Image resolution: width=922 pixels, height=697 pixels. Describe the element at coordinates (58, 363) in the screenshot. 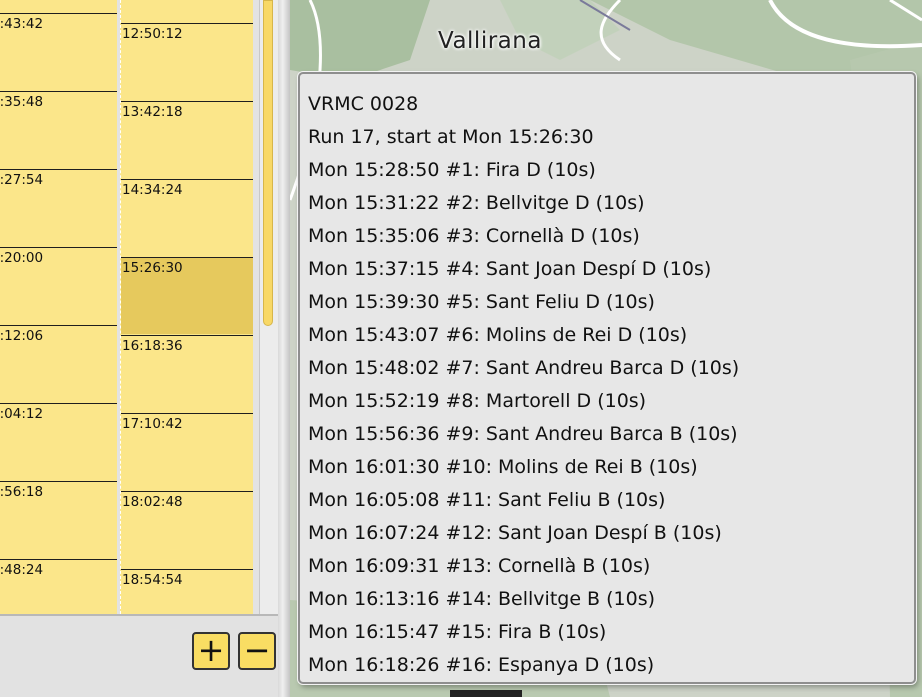

I see `schedule-slot: 6:12:06` at that location.